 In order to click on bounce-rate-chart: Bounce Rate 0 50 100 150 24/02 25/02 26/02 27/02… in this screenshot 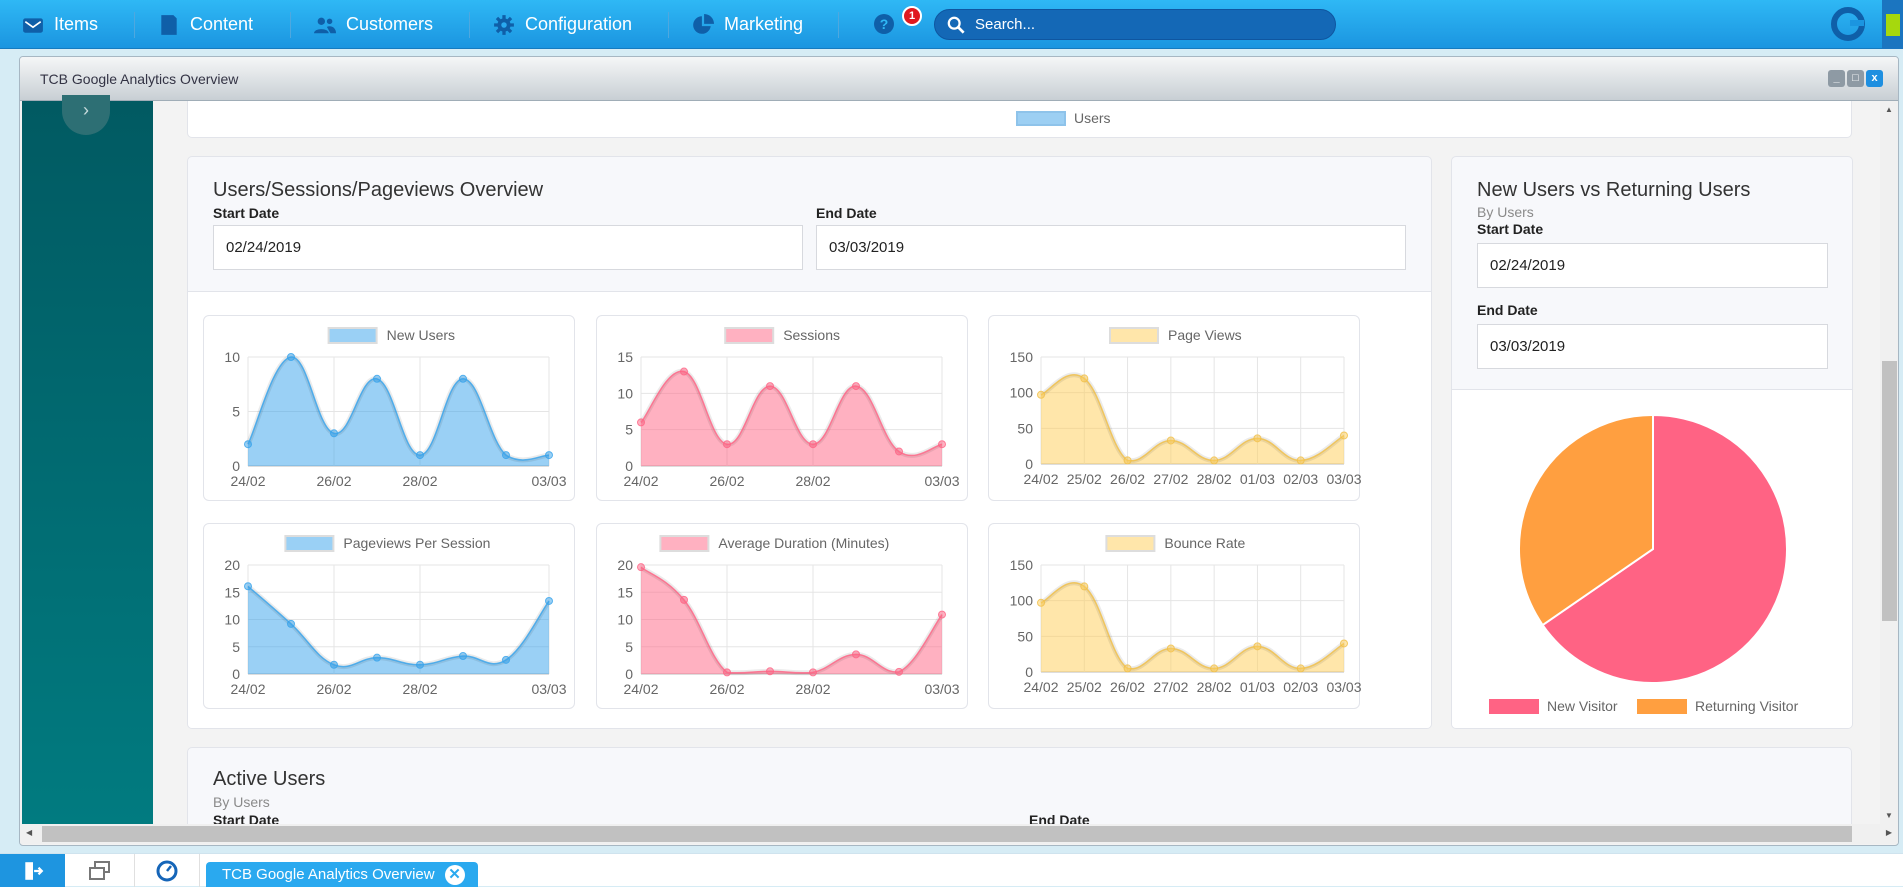, I will do `click(1174, 616)`.